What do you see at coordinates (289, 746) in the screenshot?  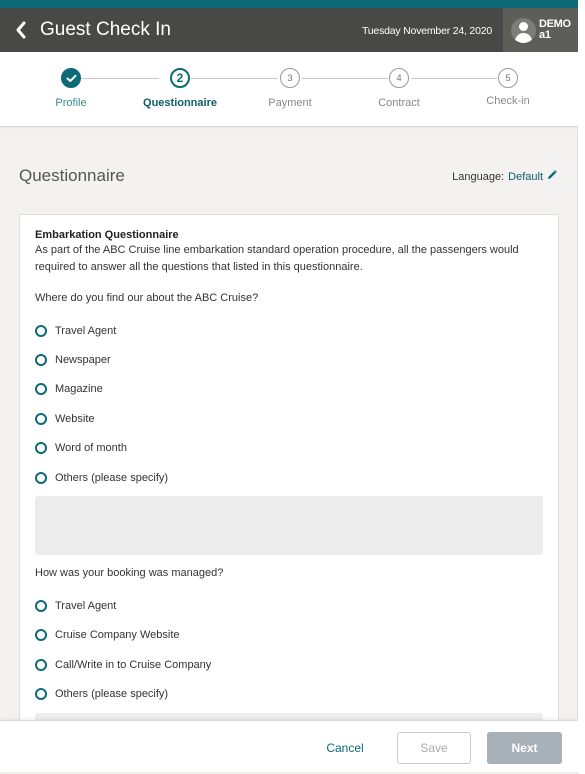 I see `footer-actions: Cancel Save Next` at bounding box center [289, 746].